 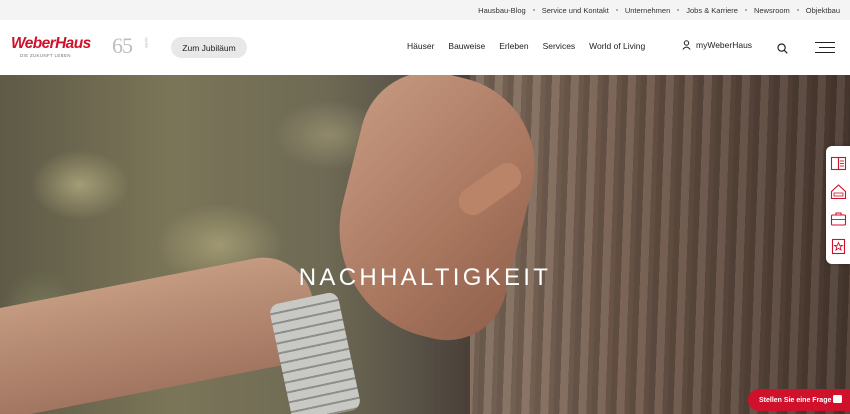 I want to click on hero-headline: NACHHALTIGKEIT, so click(x=425, y=277).